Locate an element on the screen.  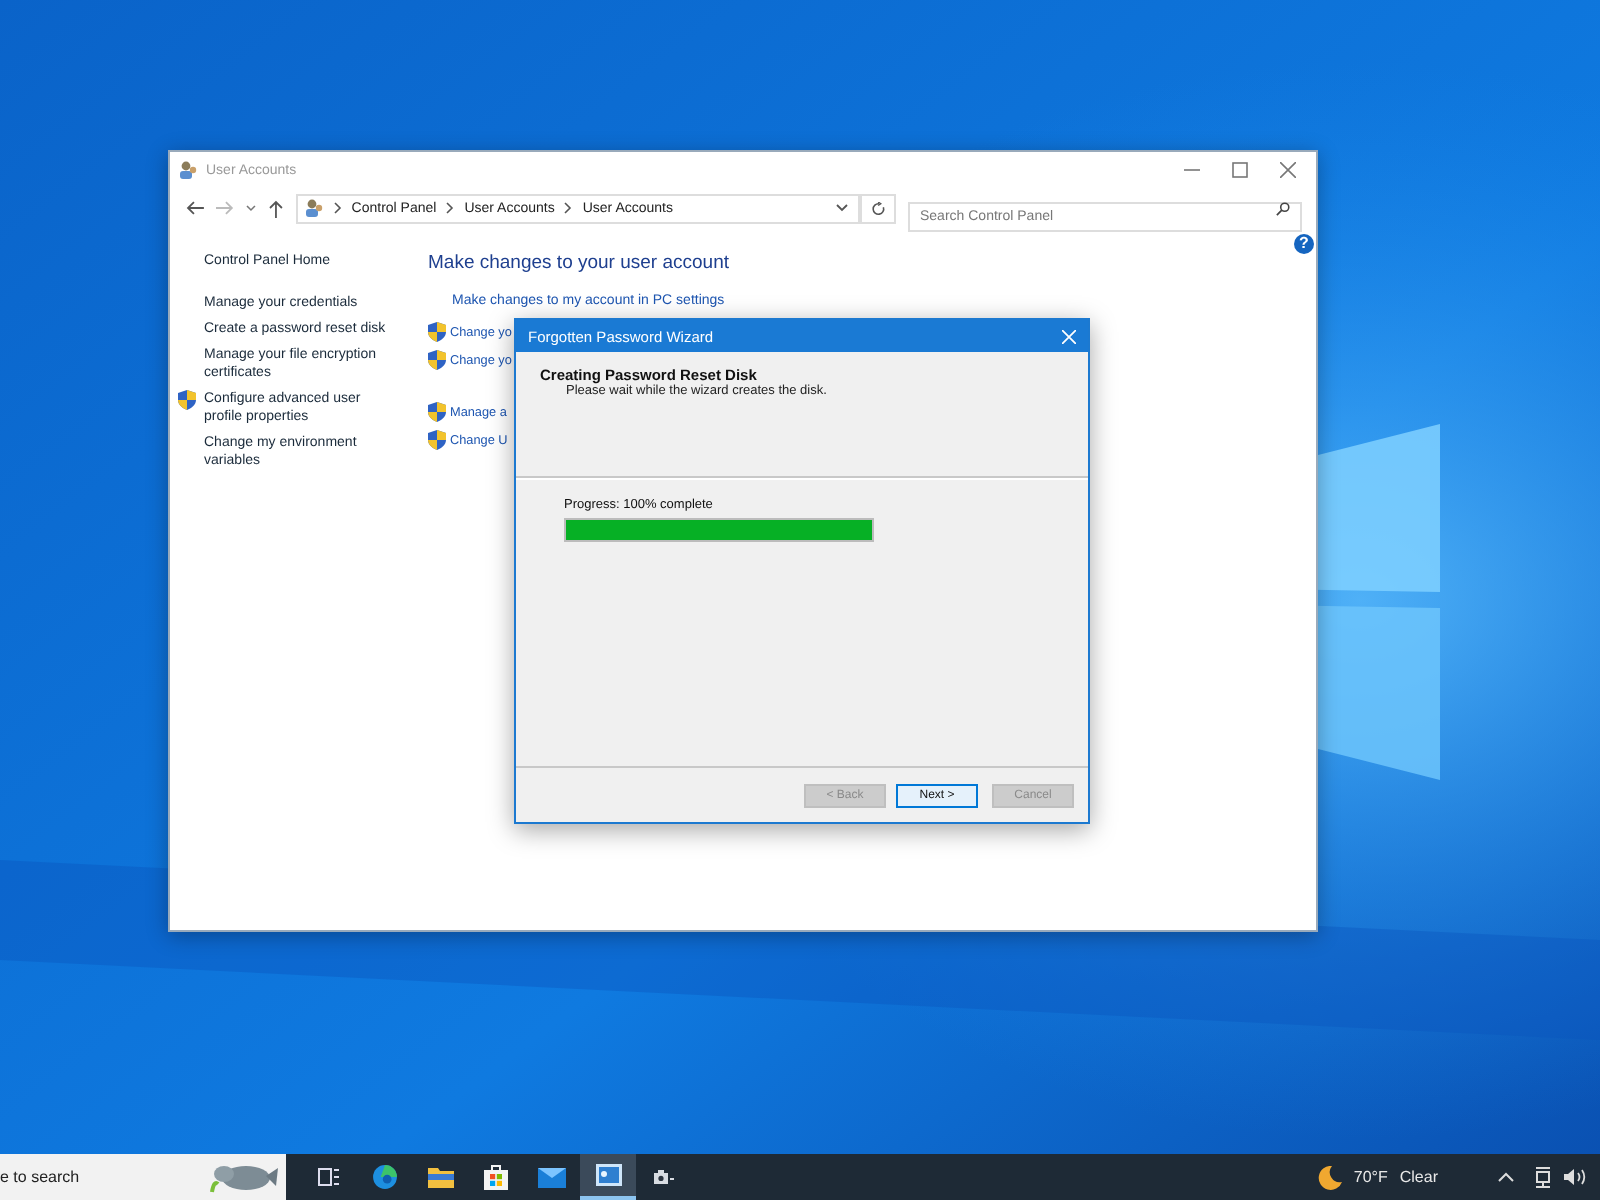
store-icon is located at coordinates (496, 1177).